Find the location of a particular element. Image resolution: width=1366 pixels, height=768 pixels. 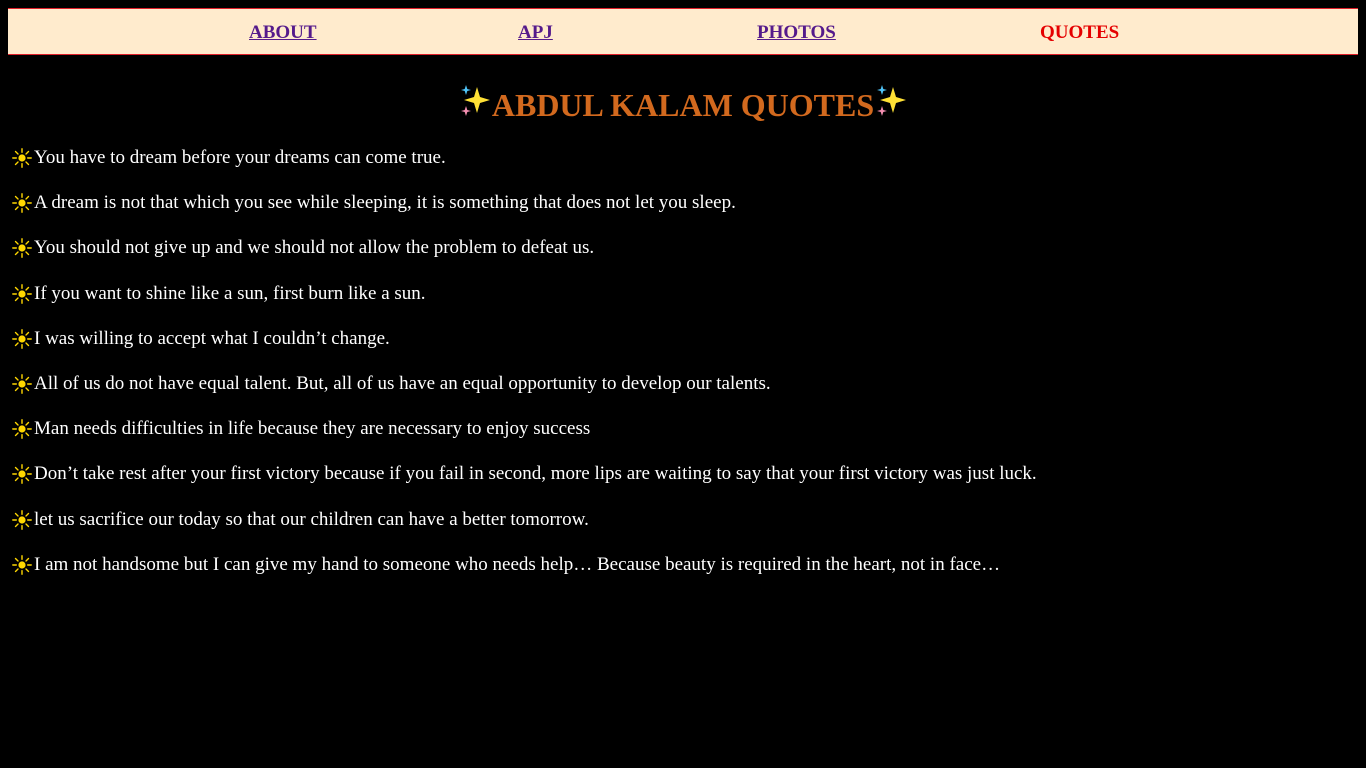

nav-link-quotes: QUOTES is located at coordinates (1079, 33).